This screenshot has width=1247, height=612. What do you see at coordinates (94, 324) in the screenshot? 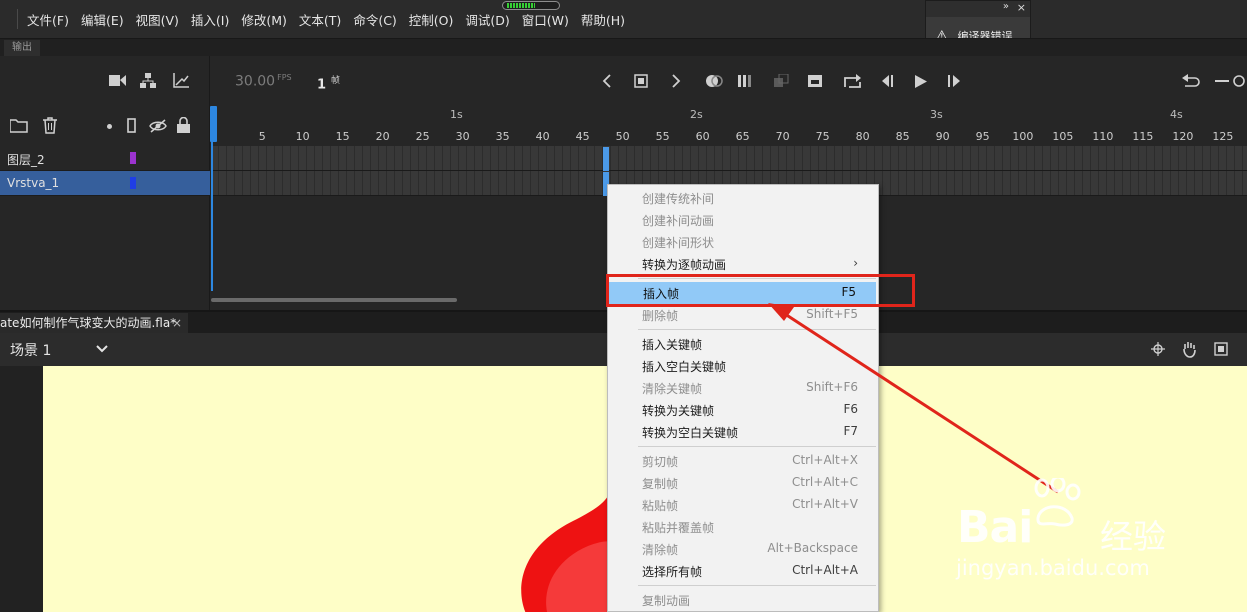
I see `document-tab: ate如何制作气球变大的动画.fla* ×` at bounding box center [94, 324].